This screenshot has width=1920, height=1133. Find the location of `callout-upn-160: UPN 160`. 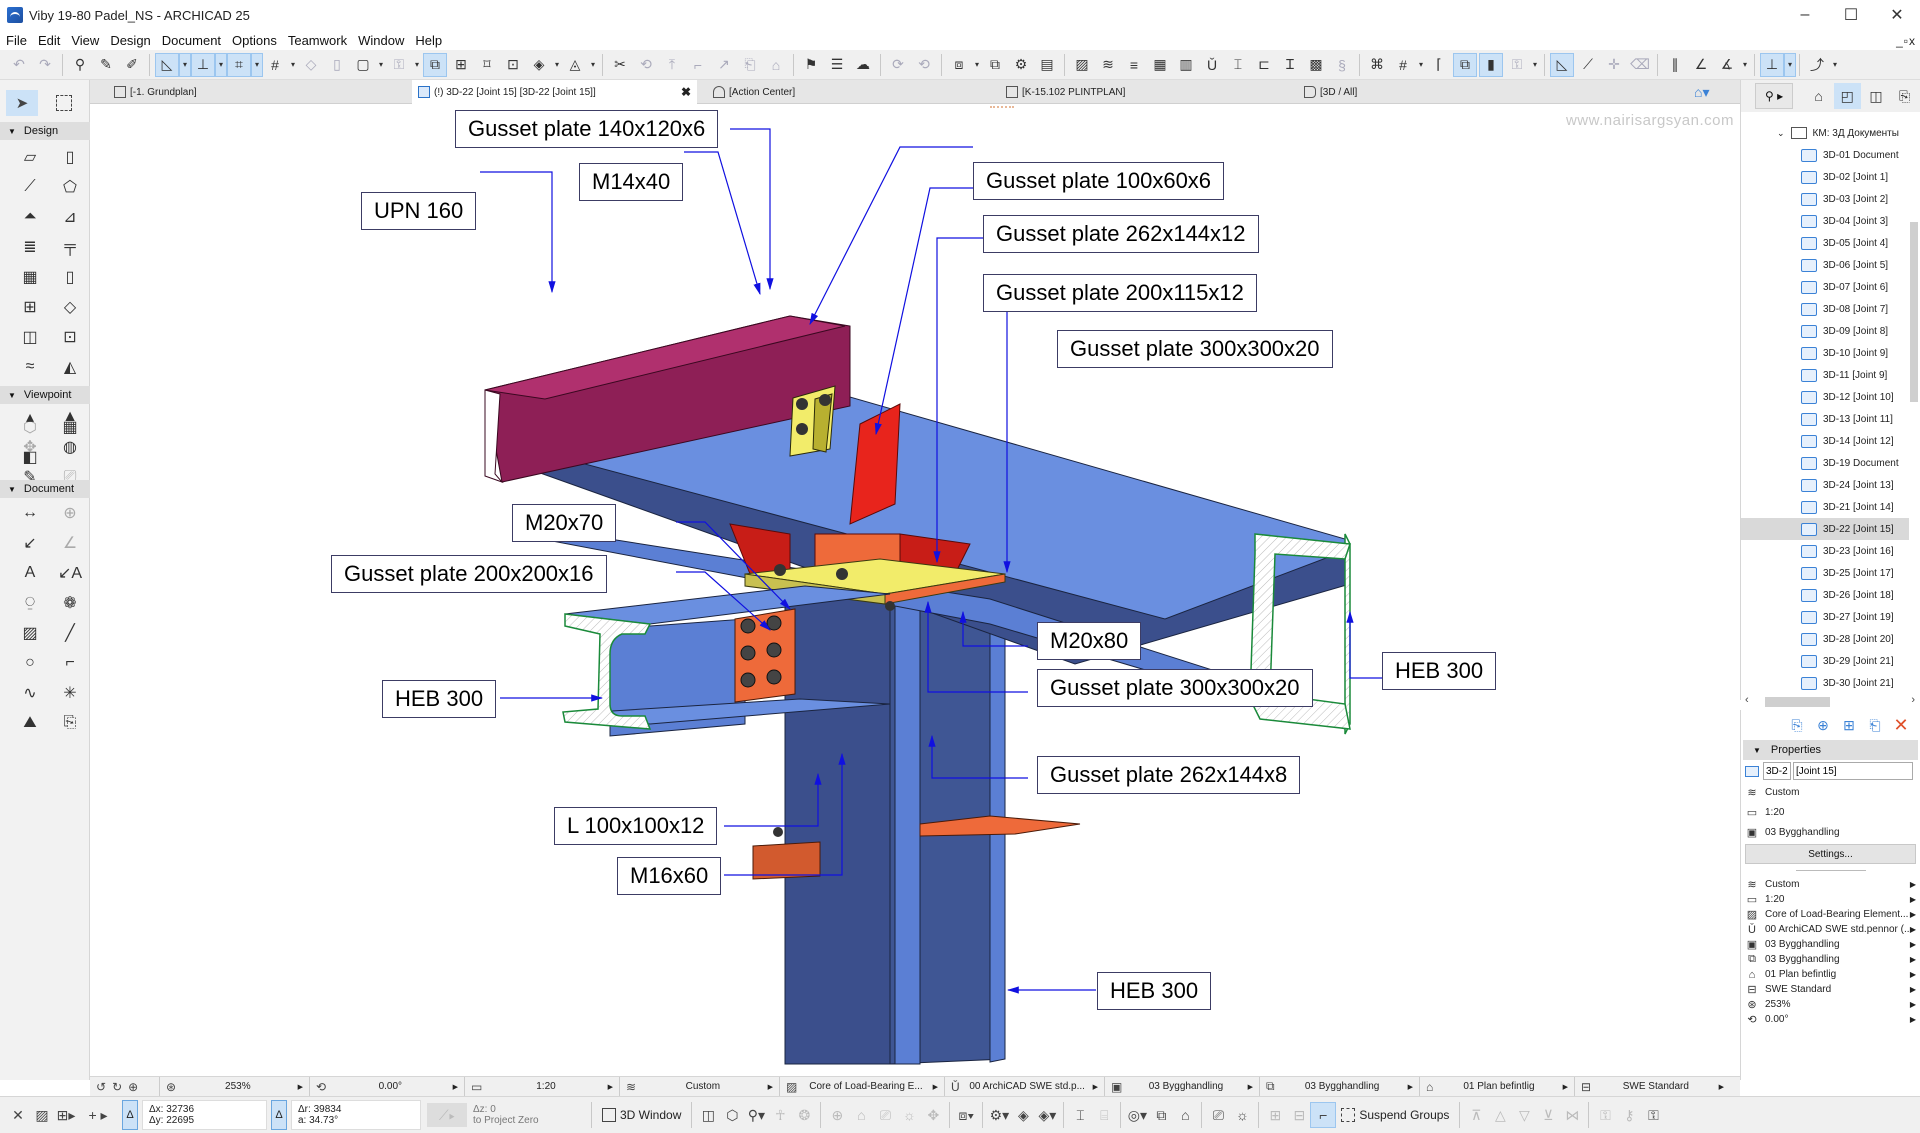

callout-upn-160: UPN 160 is located at coordinates (419, 211).